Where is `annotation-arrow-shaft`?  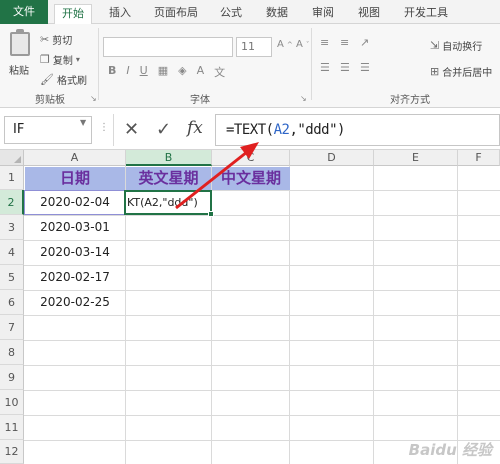 annotation-arrow-shaft is located at coordinates (211, 180).